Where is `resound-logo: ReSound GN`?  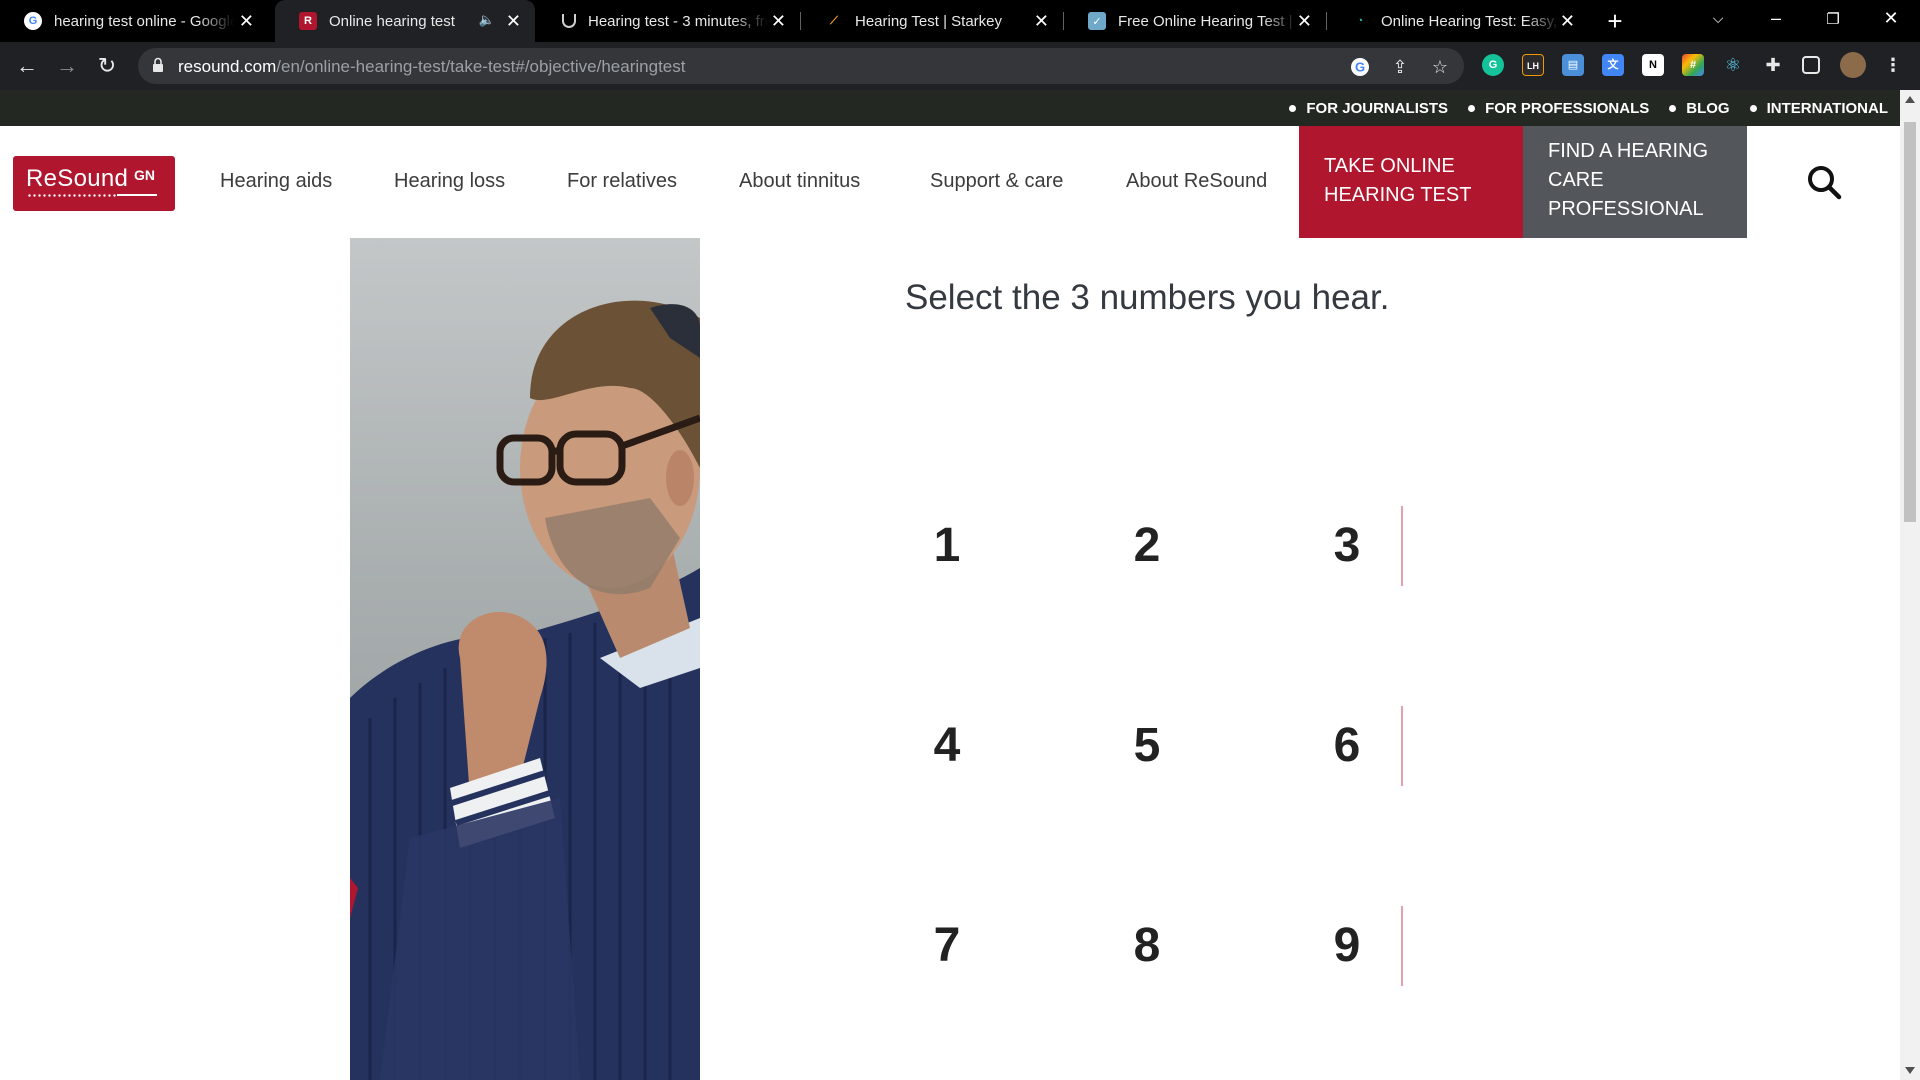 resound-logo: ReSound GN is located at coordinates (94, 183).